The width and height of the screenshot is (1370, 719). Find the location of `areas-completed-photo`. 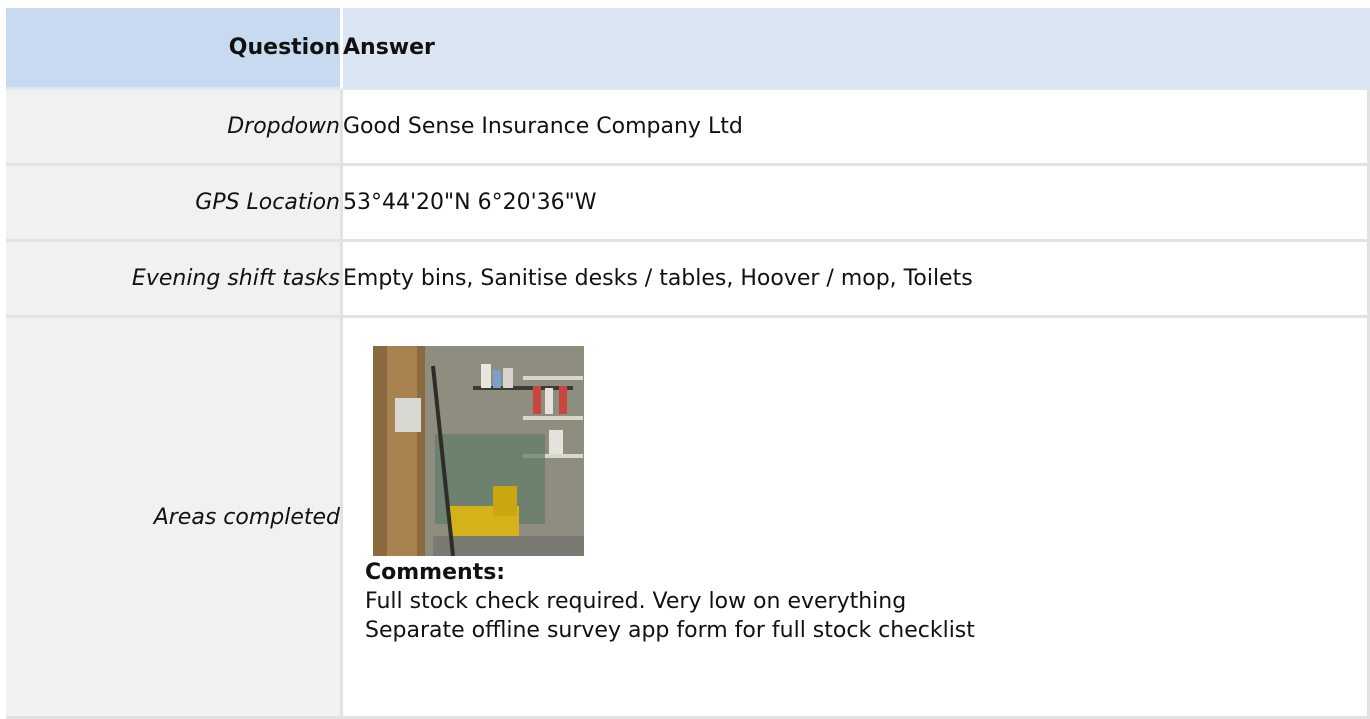

areas-completed-photo is located at coordinates (478, 451).